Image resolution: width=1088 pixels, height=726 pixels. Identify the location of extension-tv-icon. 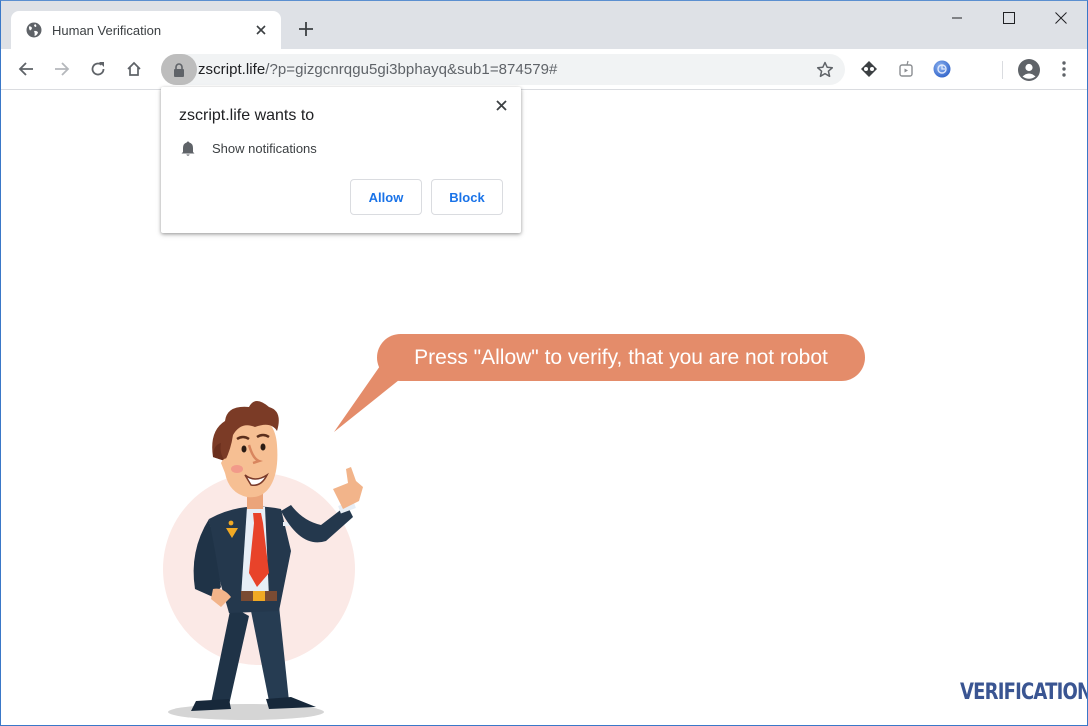
(906, 68).